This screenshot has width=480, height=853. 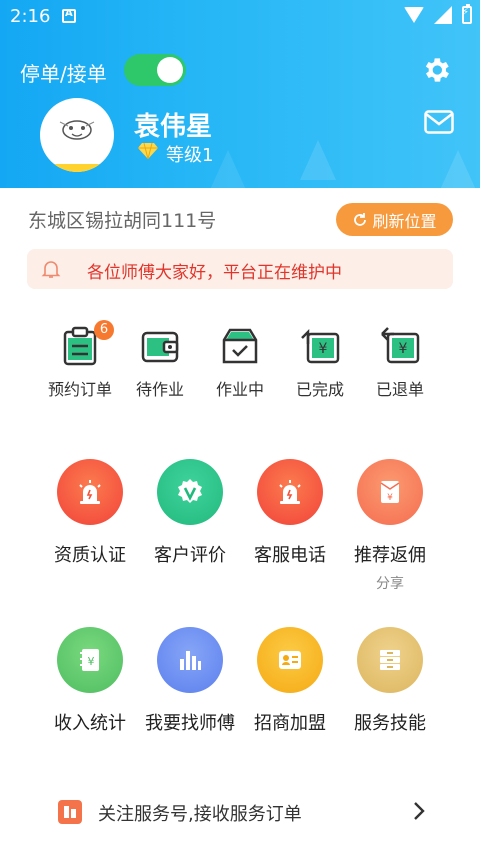 I want to click on service-label: 资质认证, so click(x=90, y=555).